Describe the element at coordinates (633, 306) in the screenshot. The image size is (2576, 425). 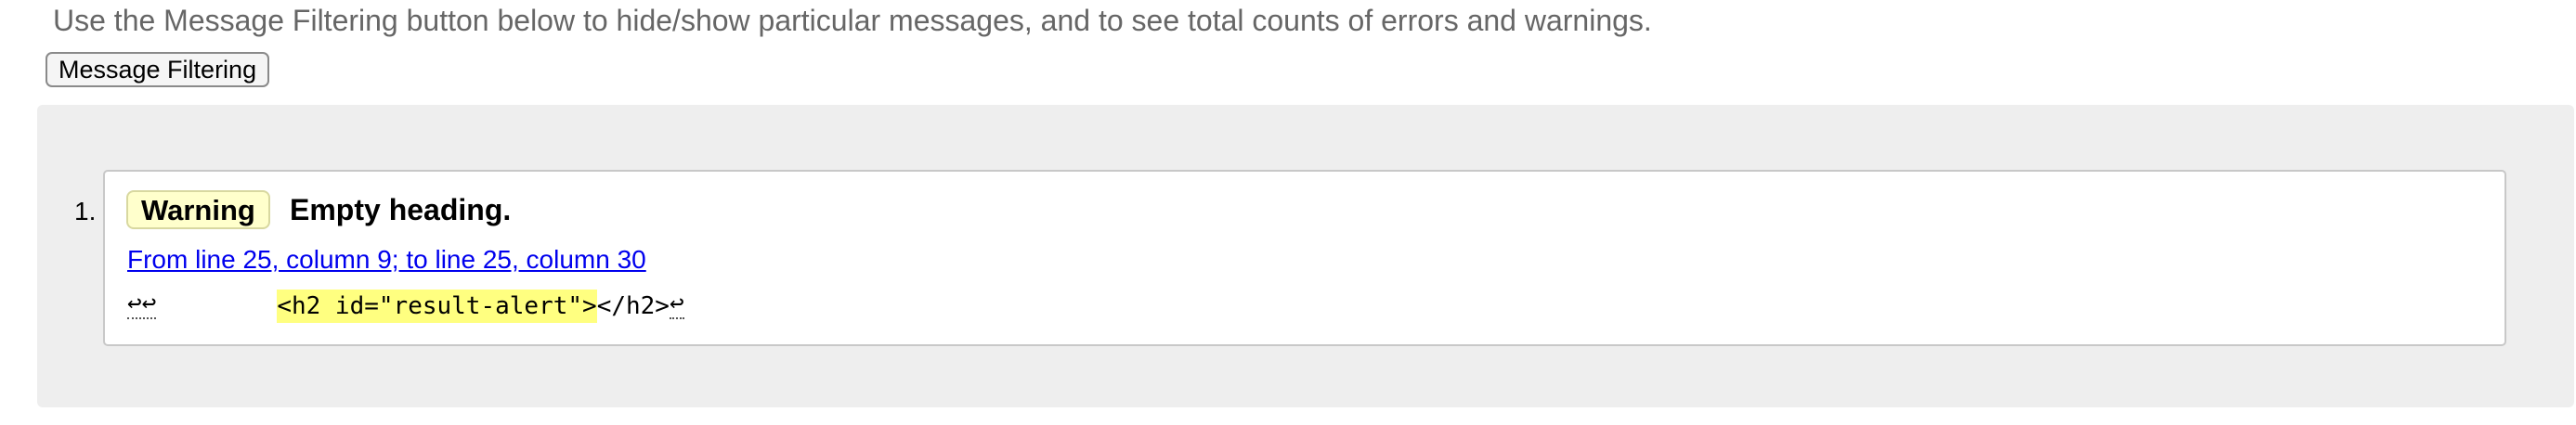
I see `code-after-highlight: </h2>` at that location.